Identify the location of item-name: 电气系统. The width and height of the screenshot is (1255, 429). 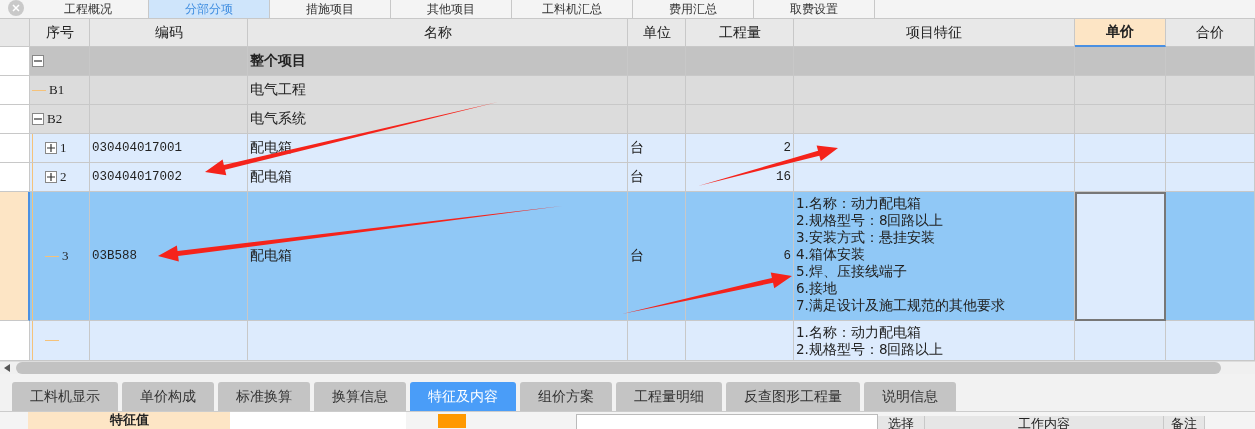
(278, 119).